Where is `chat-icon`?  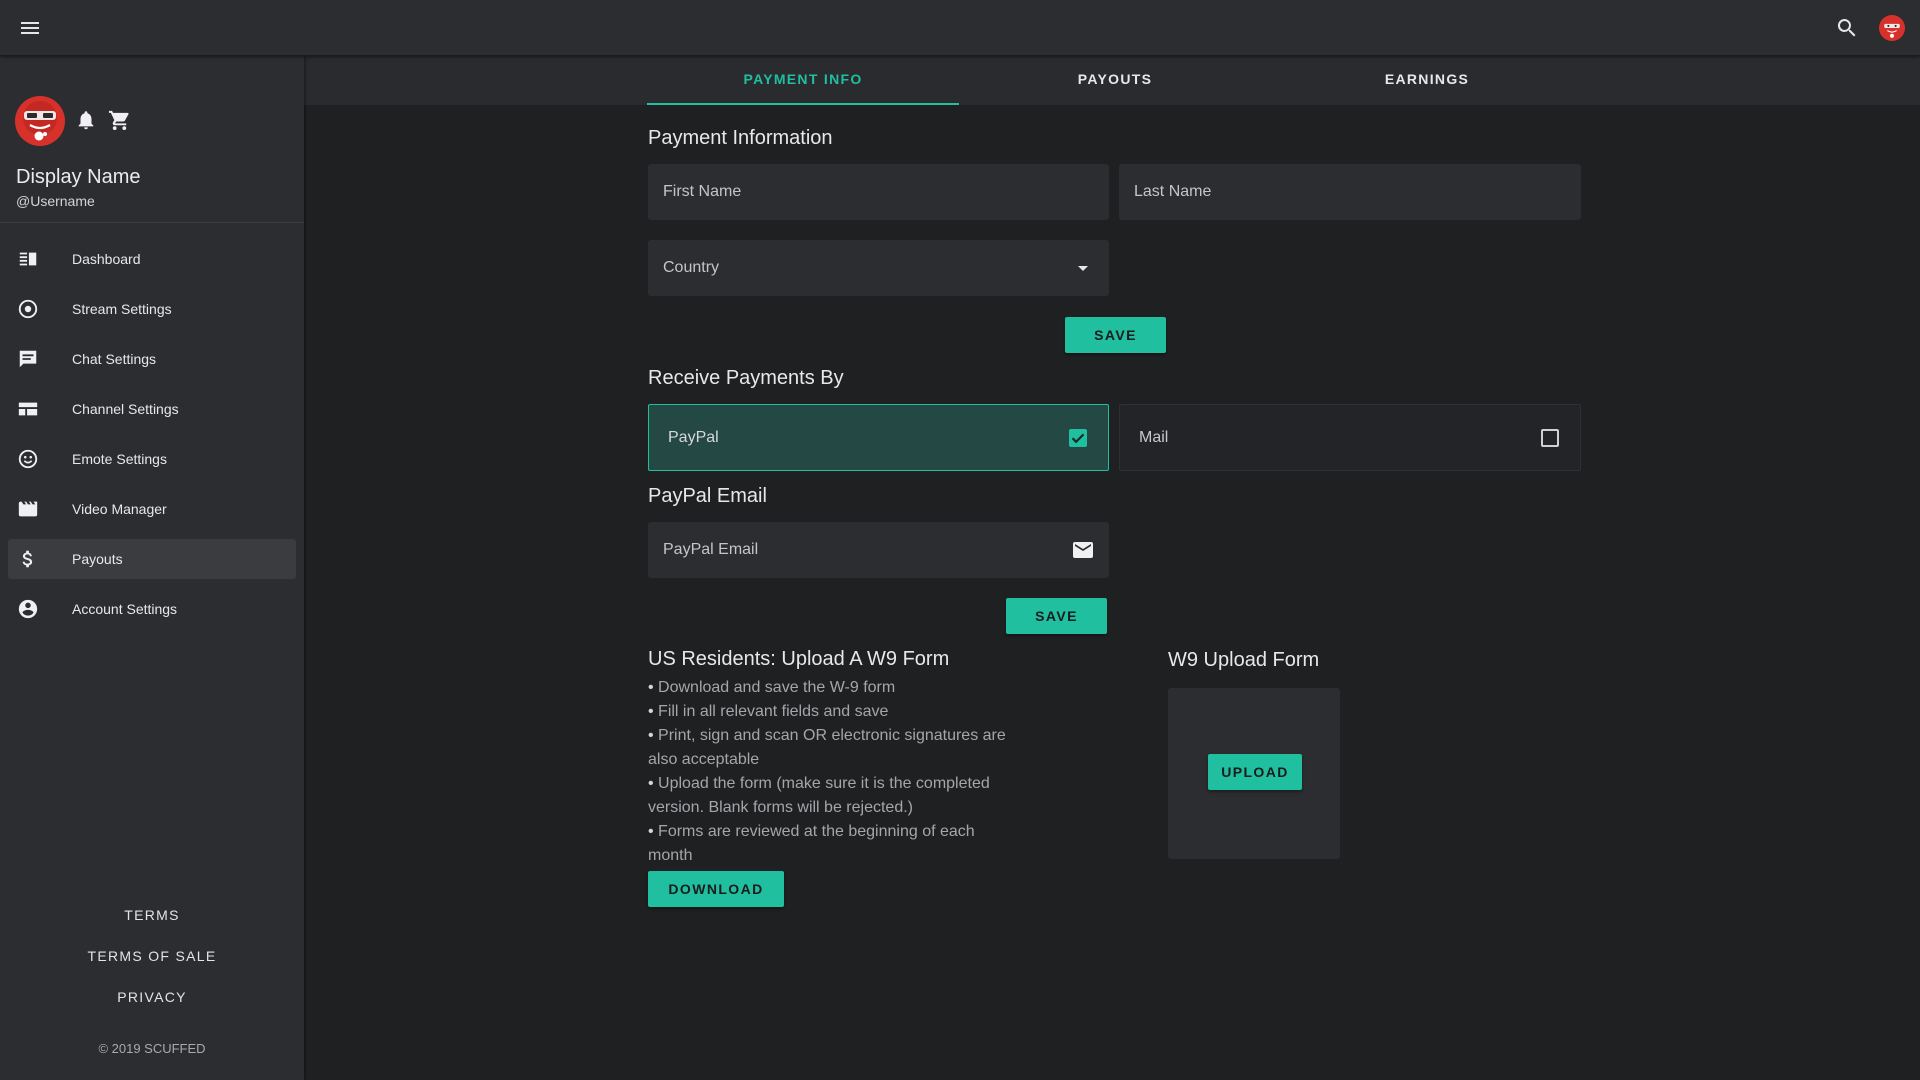
chat-icon is located at coordinates (28, 359).